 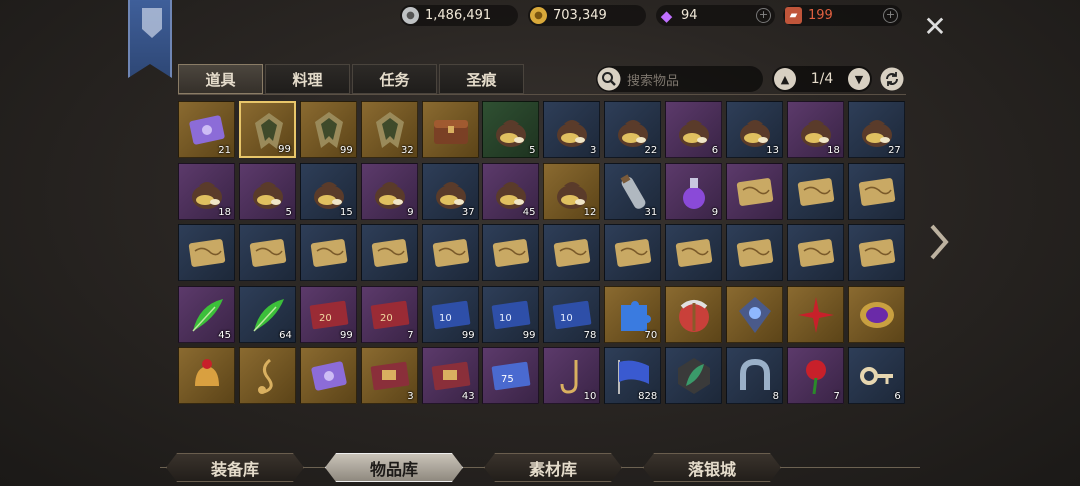 What do you see at coordinates (328, 314) in the screenshot?
I see `inventory-slot: 20 99` at bounding box center [328, 314].